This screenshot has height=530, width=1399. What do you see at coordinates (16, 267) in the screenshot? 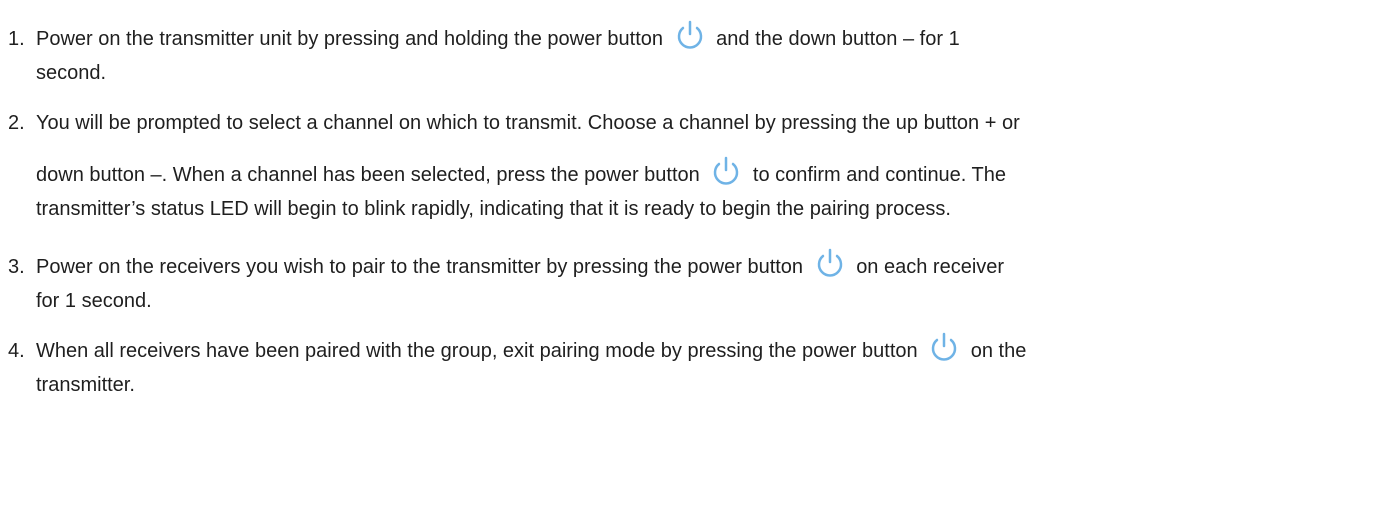
I see `step-number: 3.` at bounding box center [16, 267].